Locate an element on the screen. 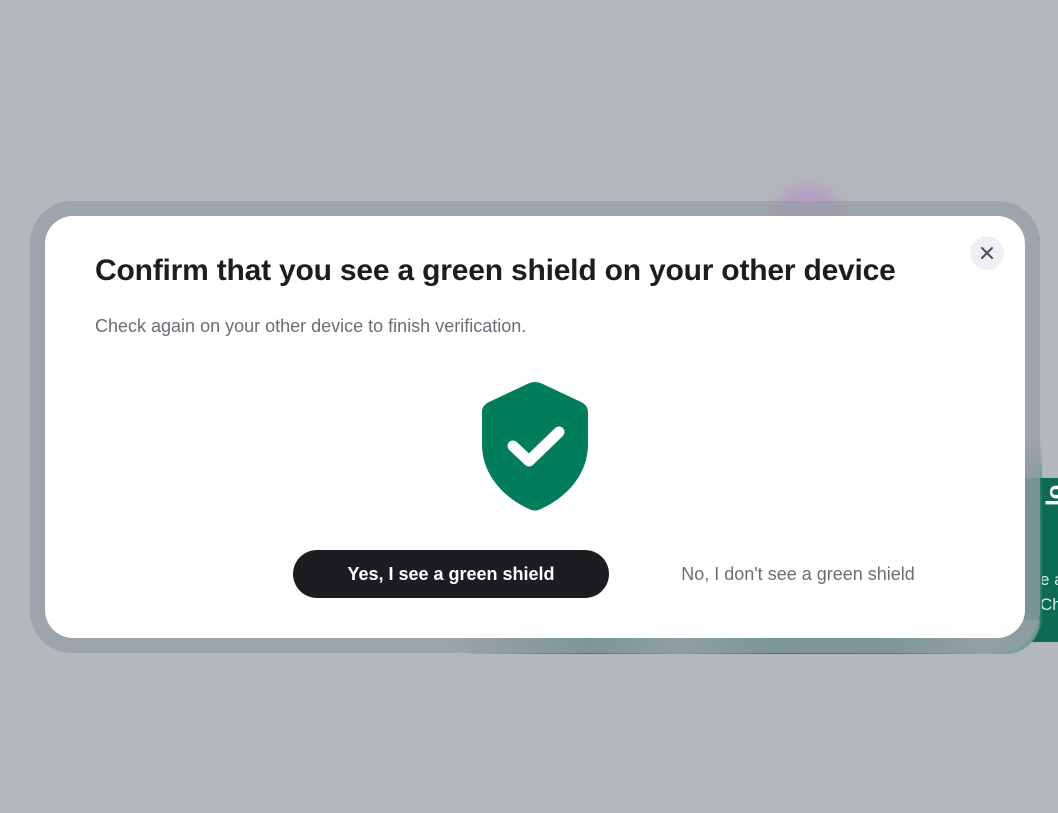 The height and width of the screenshot is (813, 1058). deny-shield-button: No, I don't see a green shield is located at coordinates (798, 574).